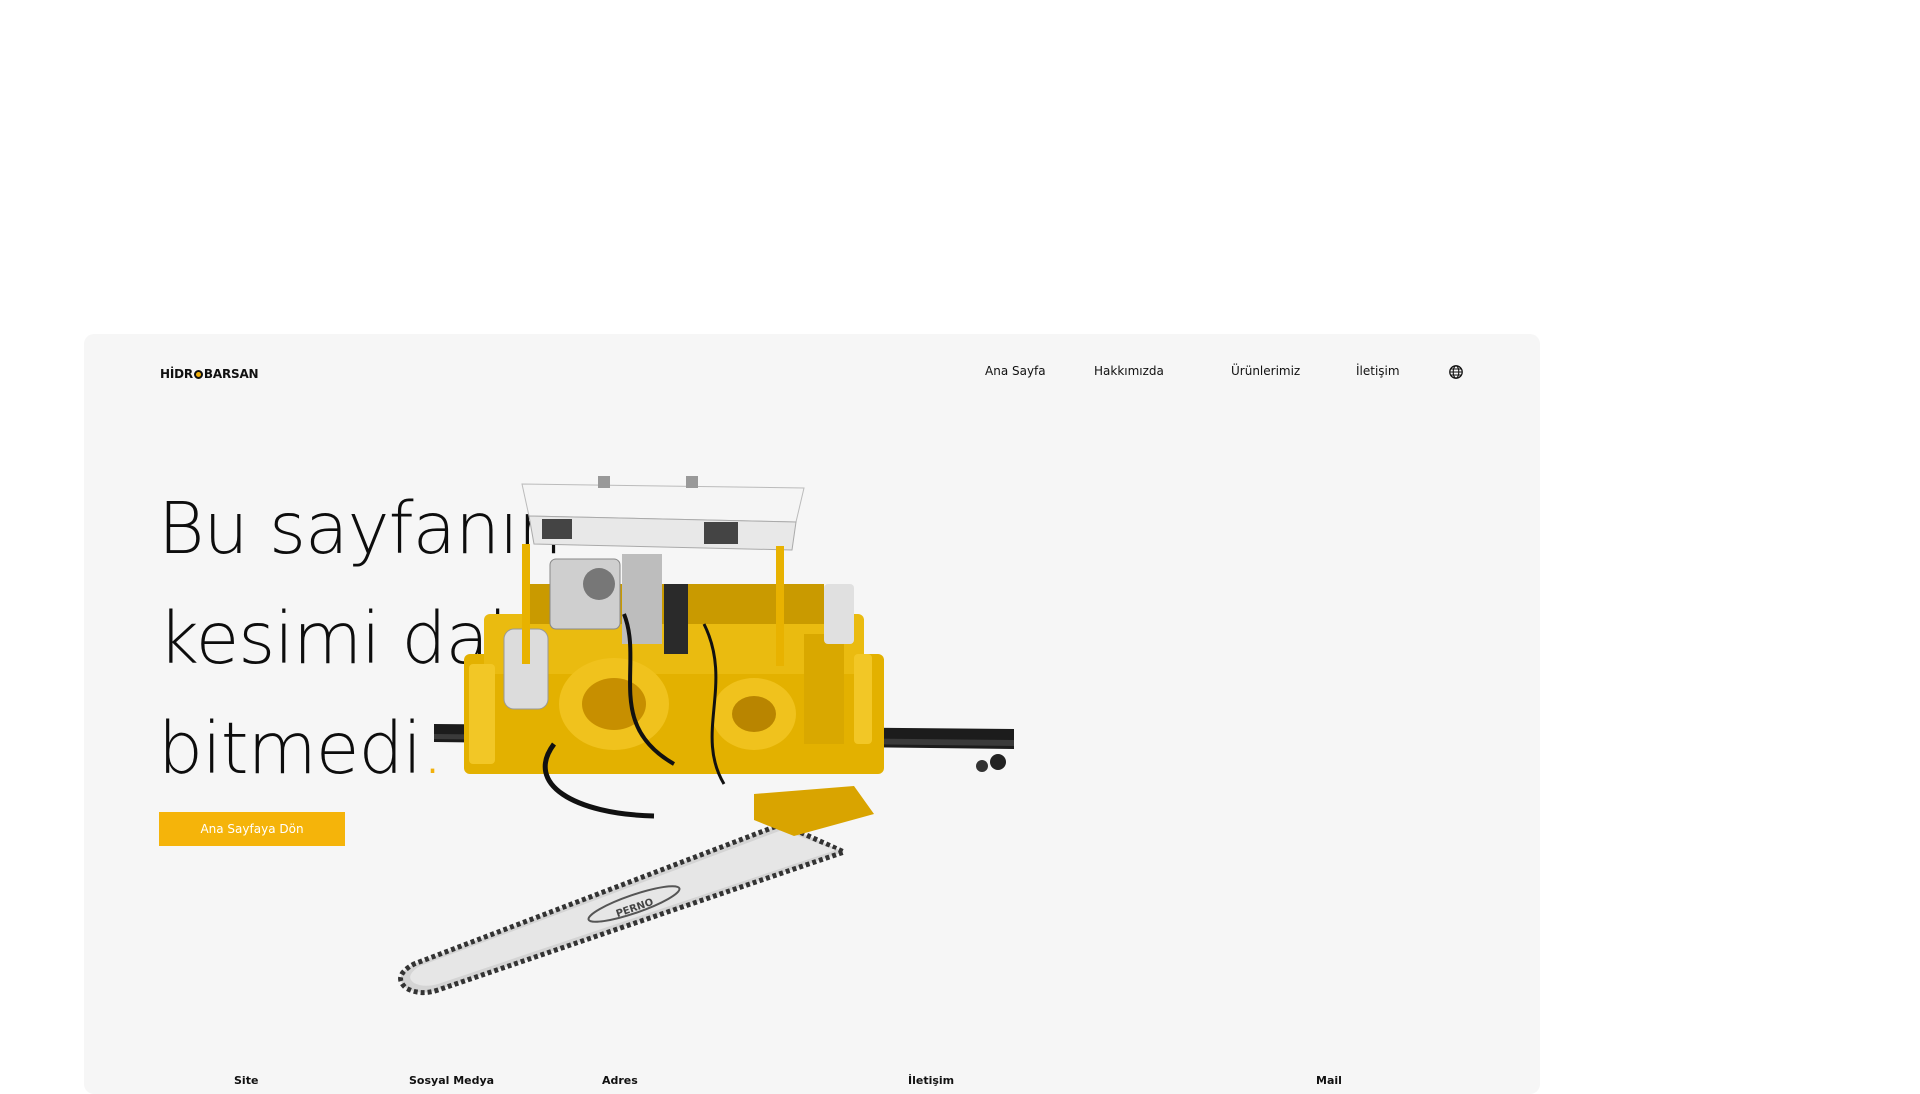 The width and height of the screenshot is (1920, 1094). Describe the element at coordinates (1456, 372) in the screenshot. I see `globe-icon` at that location.